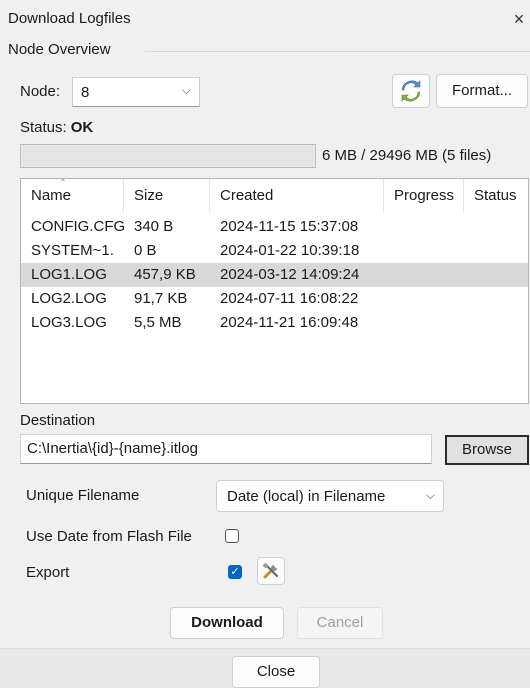 This screenshot has height=688, width=530. I want to click on refresh-button, so click(411, 91).